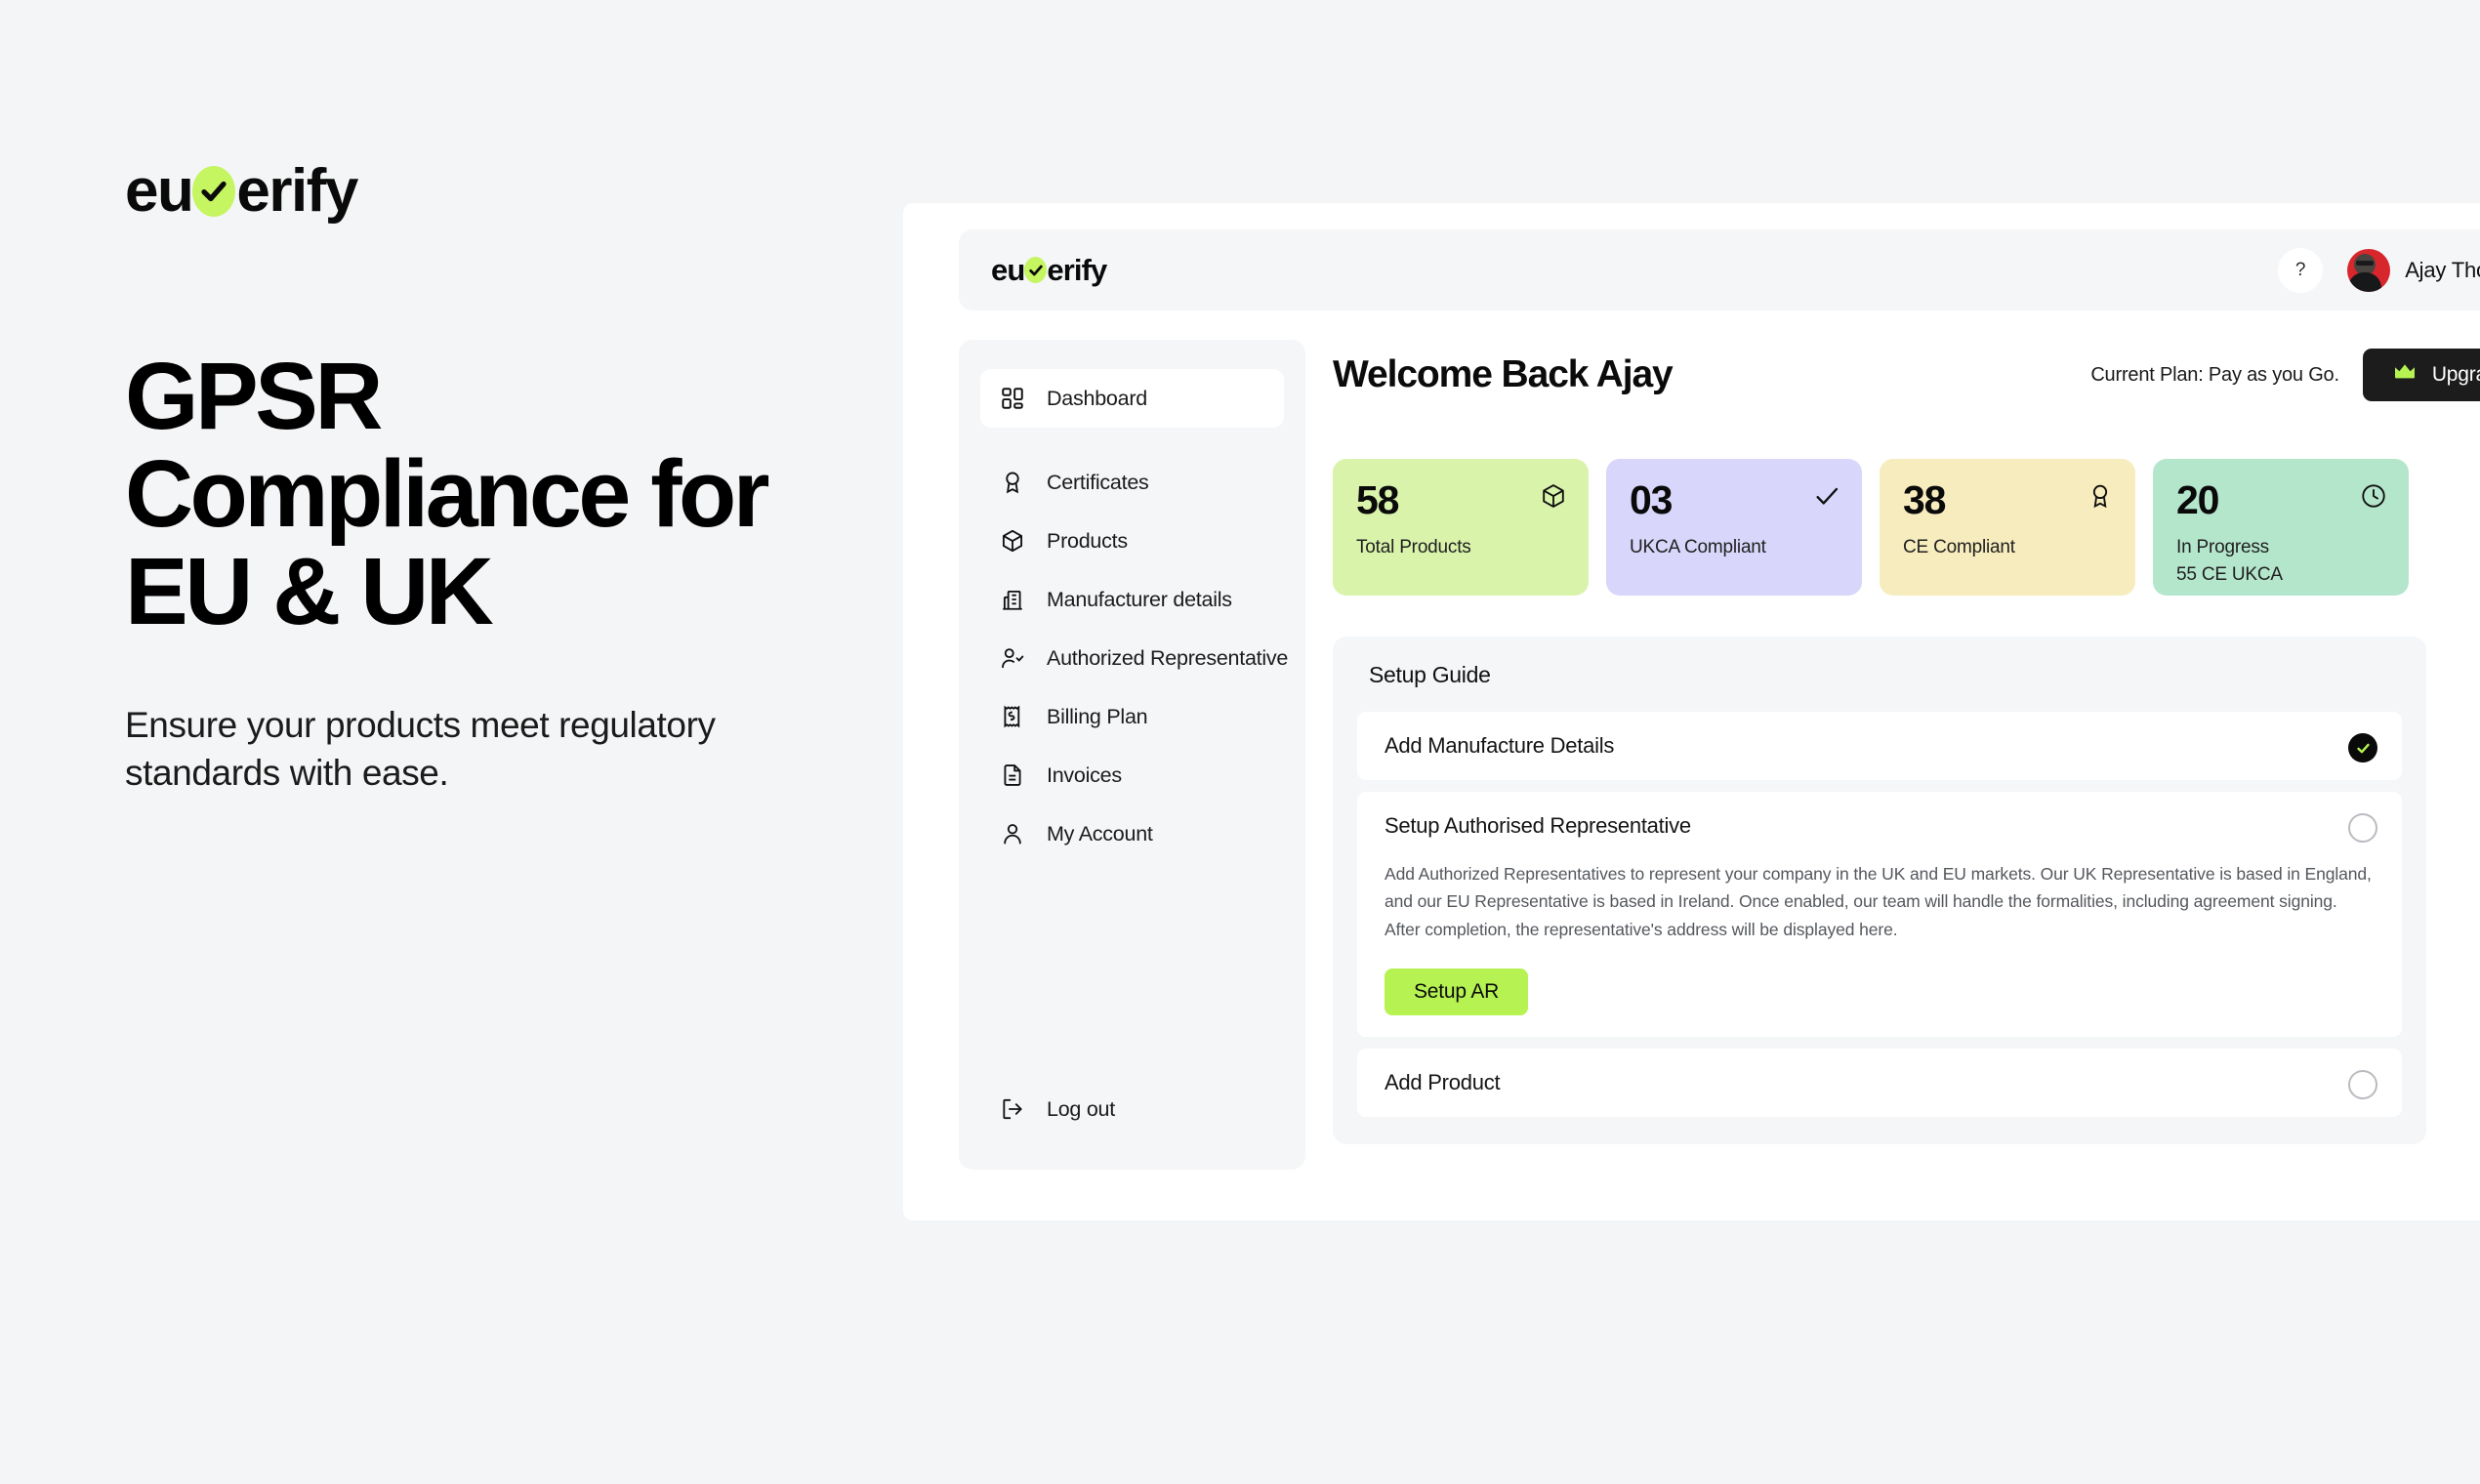 Image resolution: width=2480 pixels, height=1484 pixels. What do you see at coordinates (1413, 547) in the screenshot?
I see `stat-label: Total Products` at bounding box center [1413, 547].